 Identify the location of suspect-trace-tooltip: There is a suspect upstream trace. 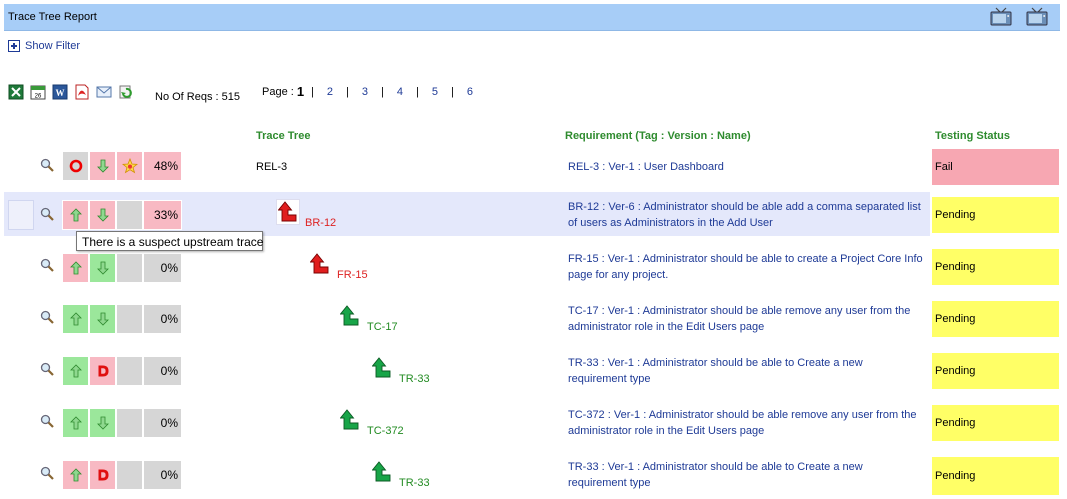
(169, 241).